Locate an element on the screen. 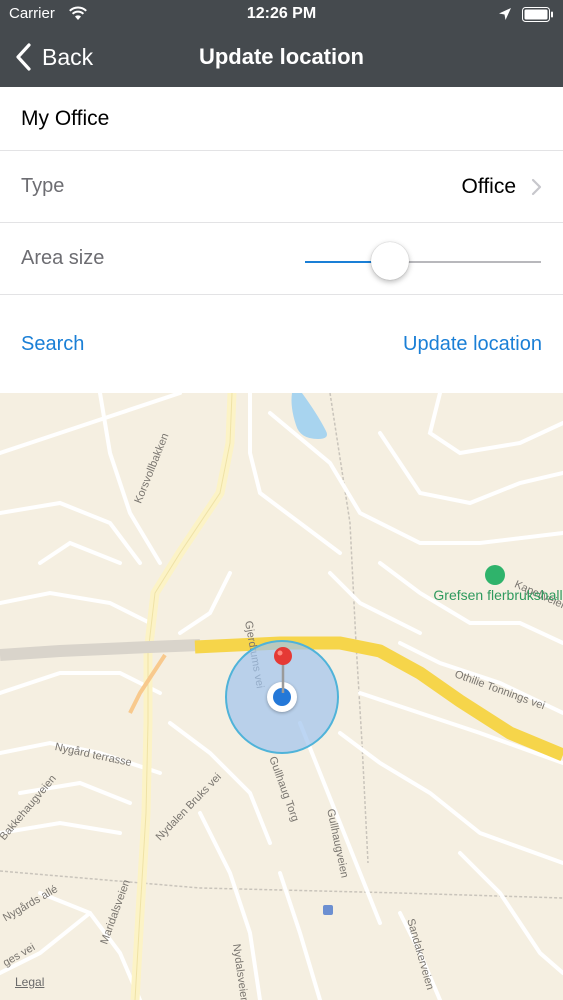  clock: 12:26 PM is located at coordinates (281, 13).